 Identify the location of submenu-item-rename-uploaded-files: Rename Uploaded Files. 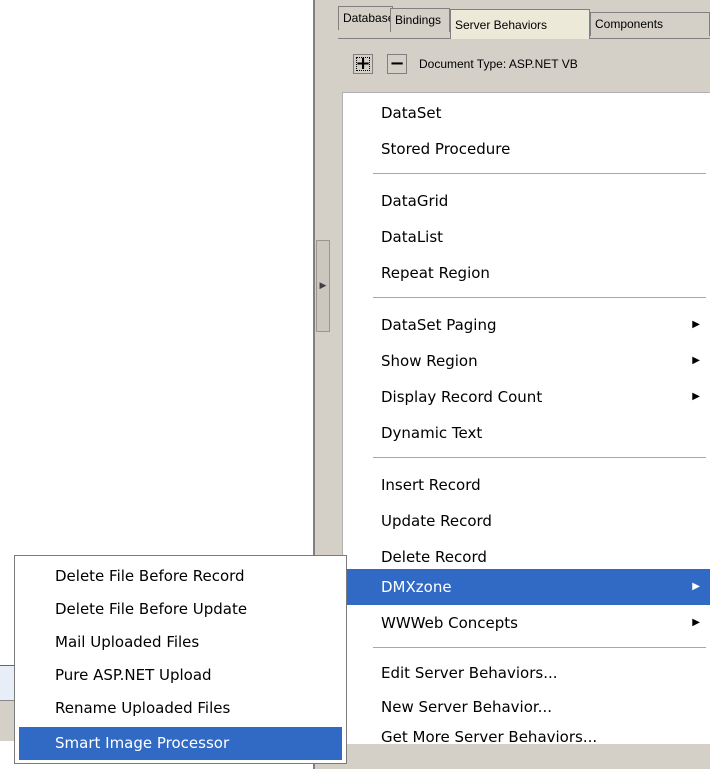
(180, 708).